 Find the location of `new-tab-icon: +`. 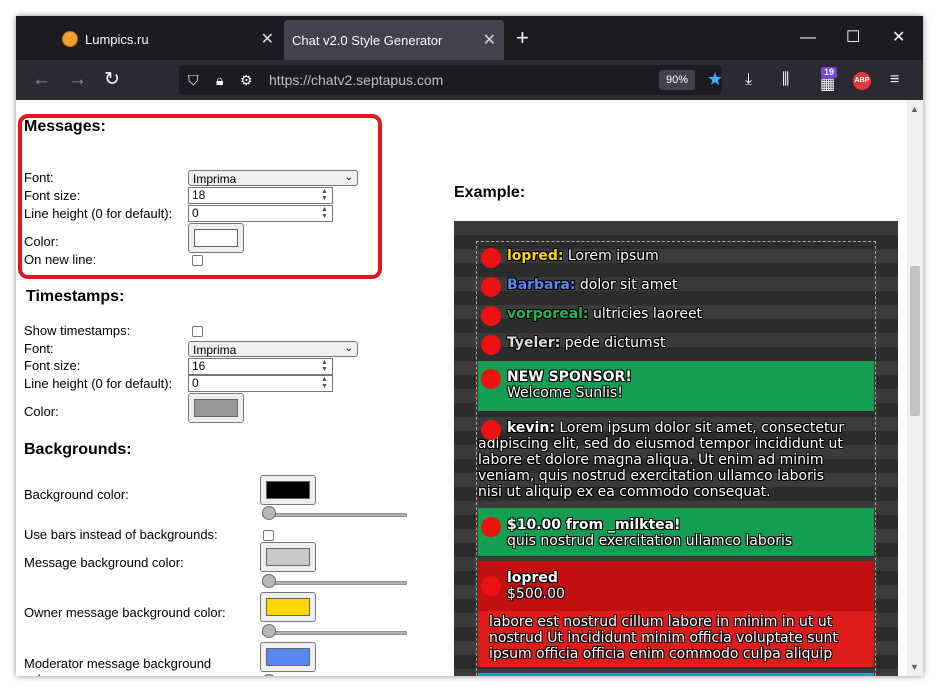

new-tab-icon: + is located at coordinates (522, 38).